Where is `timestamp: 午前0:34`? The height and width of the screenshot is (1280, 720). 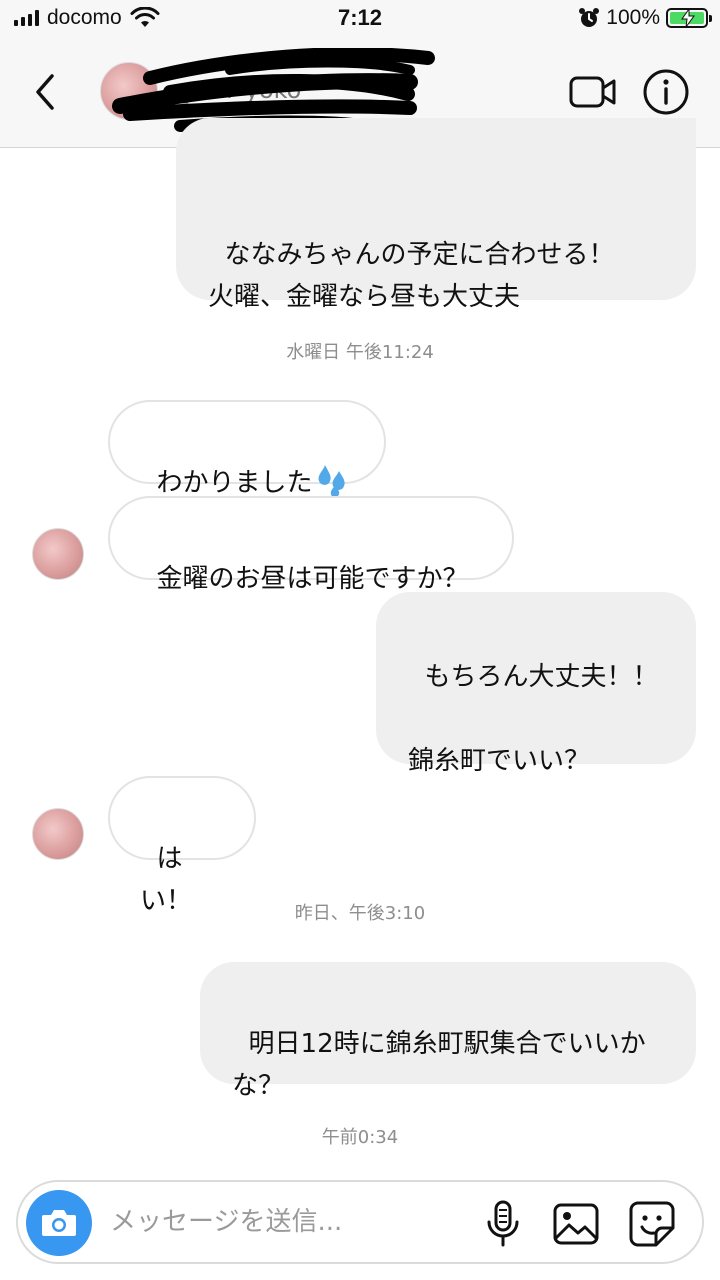
timestamp: 午前0:34 is located at coordinates (360, 1137).